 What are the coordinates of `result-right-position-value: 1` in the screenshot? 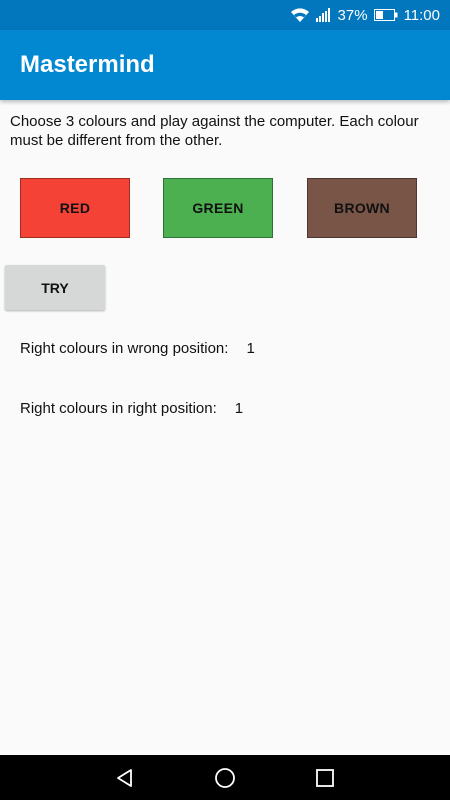 It's located at (239, 408).